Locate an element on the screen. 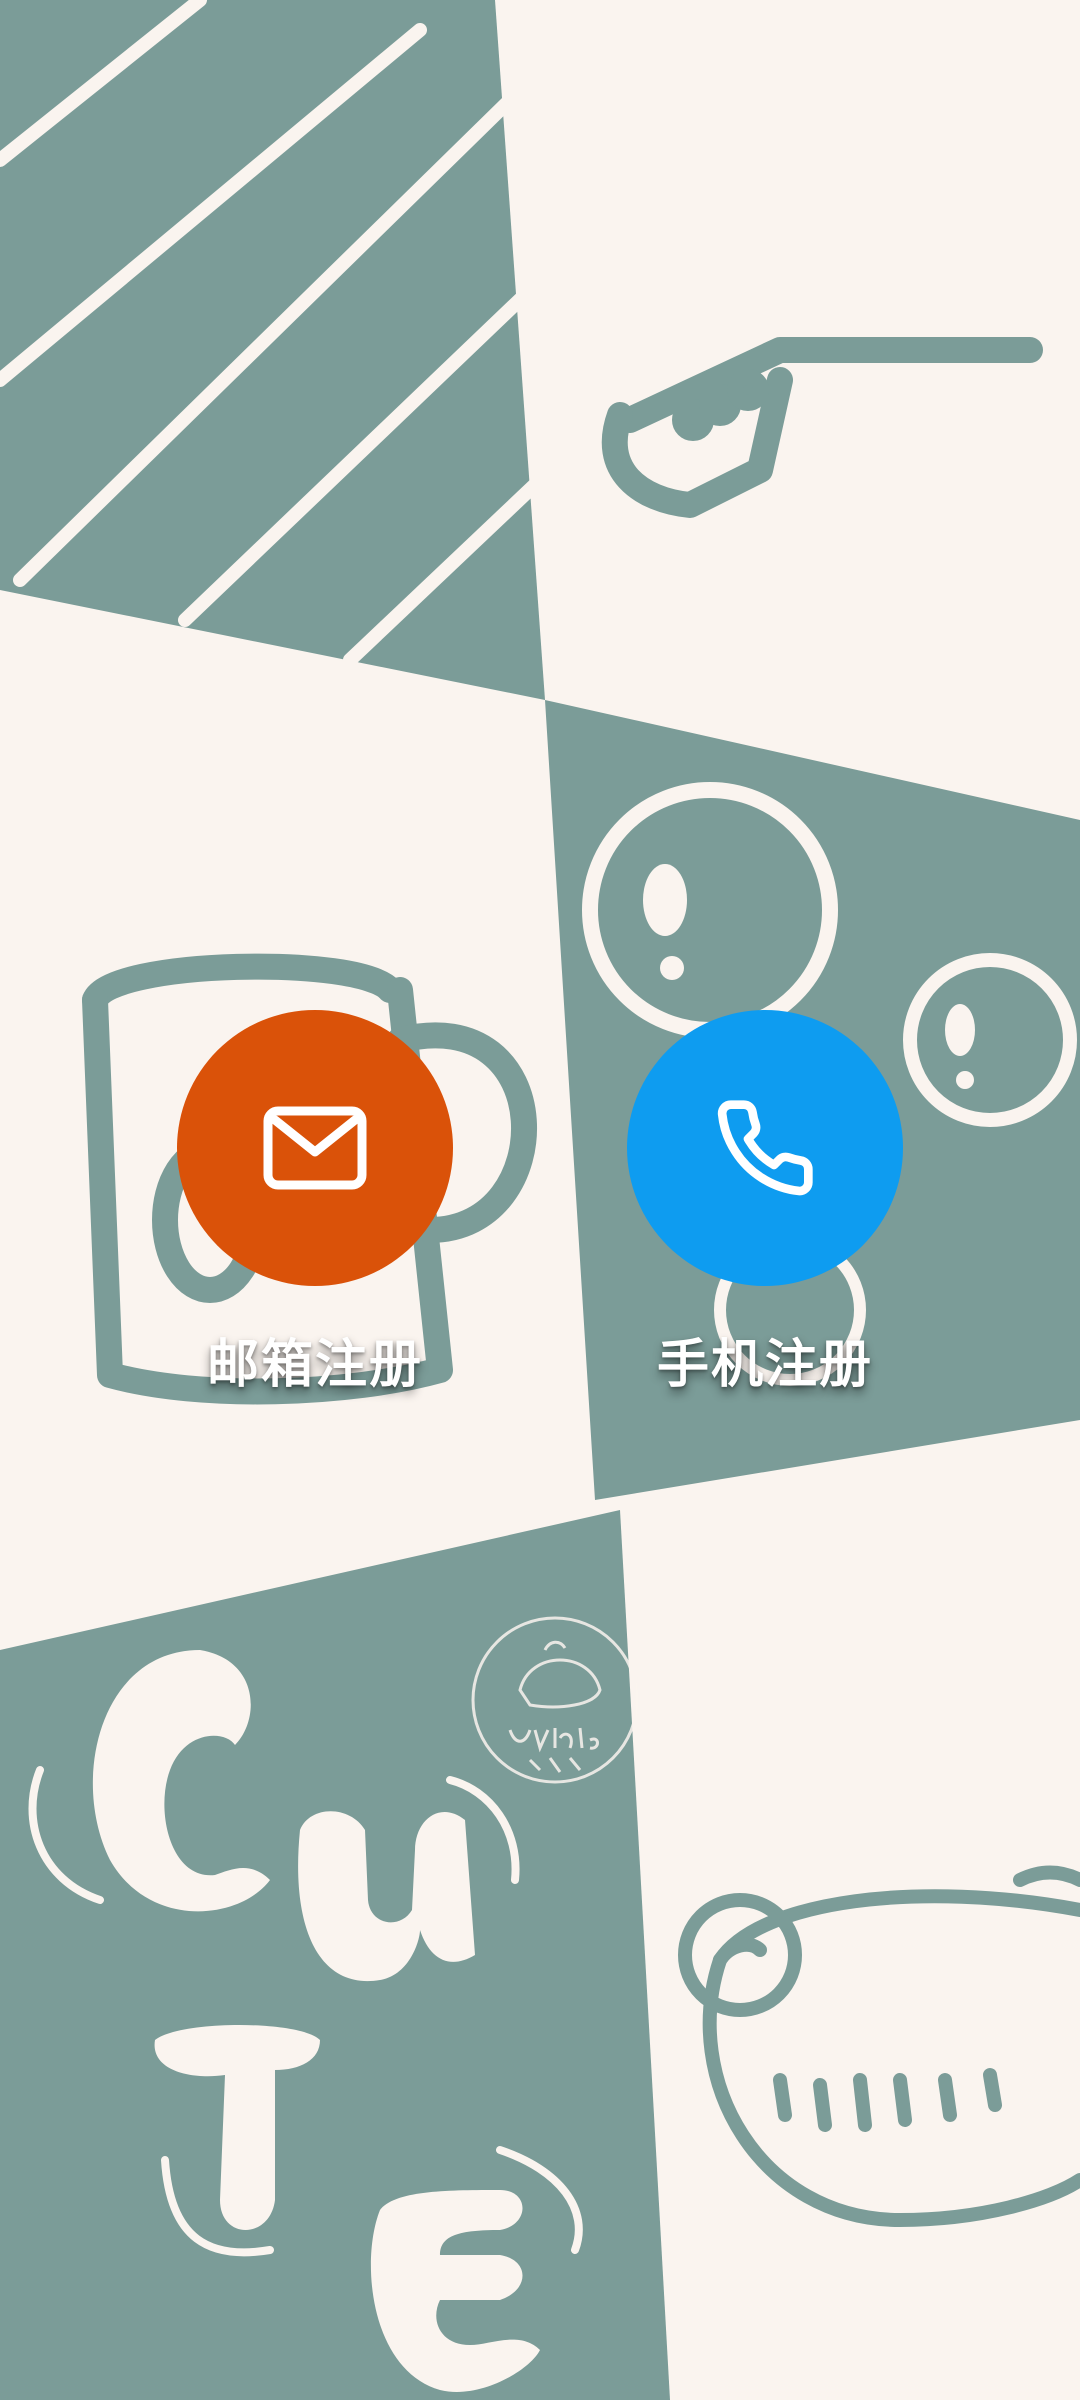 This screenshot has height=2400, width=1080. email-register-button is located at coordinates (315, 1148).